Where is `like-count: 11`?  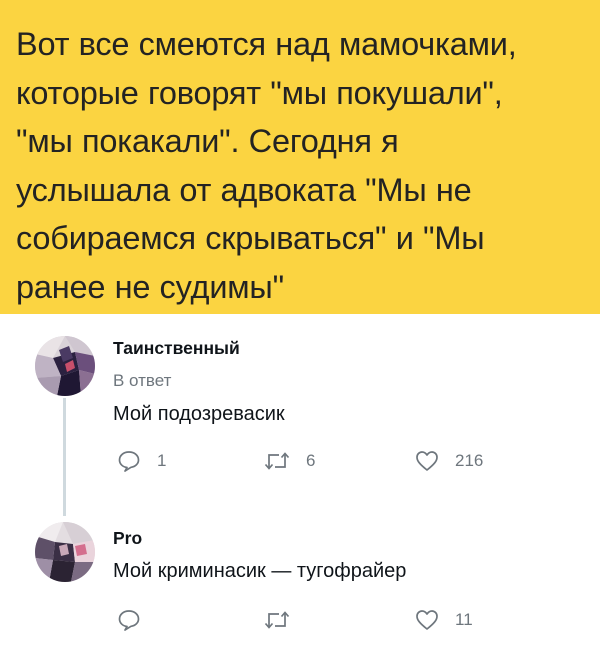 like-count: 11 is located at coordinates (464, 619).